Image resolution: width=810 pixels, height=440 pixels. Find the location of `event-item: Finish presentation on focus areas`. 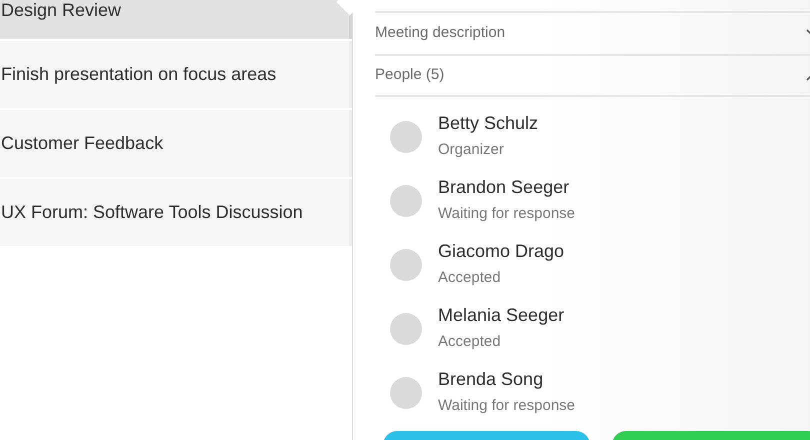

event-item: Finish presentation on focus areas is located at coordinates (176, 74).